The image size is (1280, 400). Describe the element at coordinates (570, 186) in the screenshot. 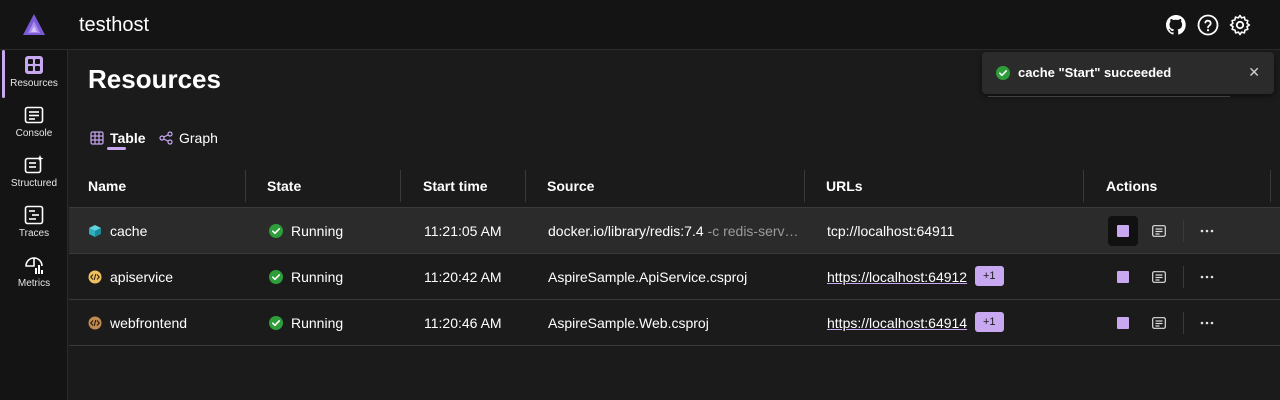

I see `column-header-source: Source` at that location.